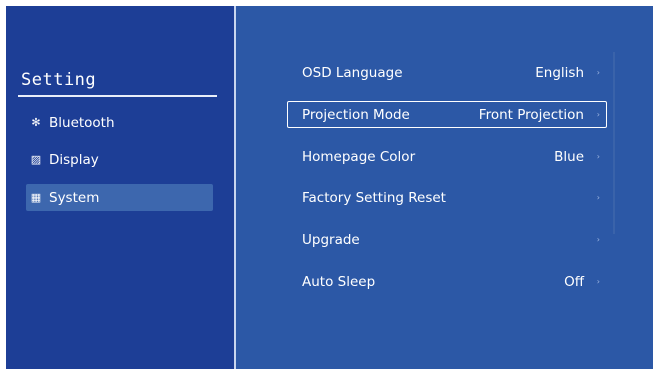  I want to click on scrollbar-track, so click(614, 143).